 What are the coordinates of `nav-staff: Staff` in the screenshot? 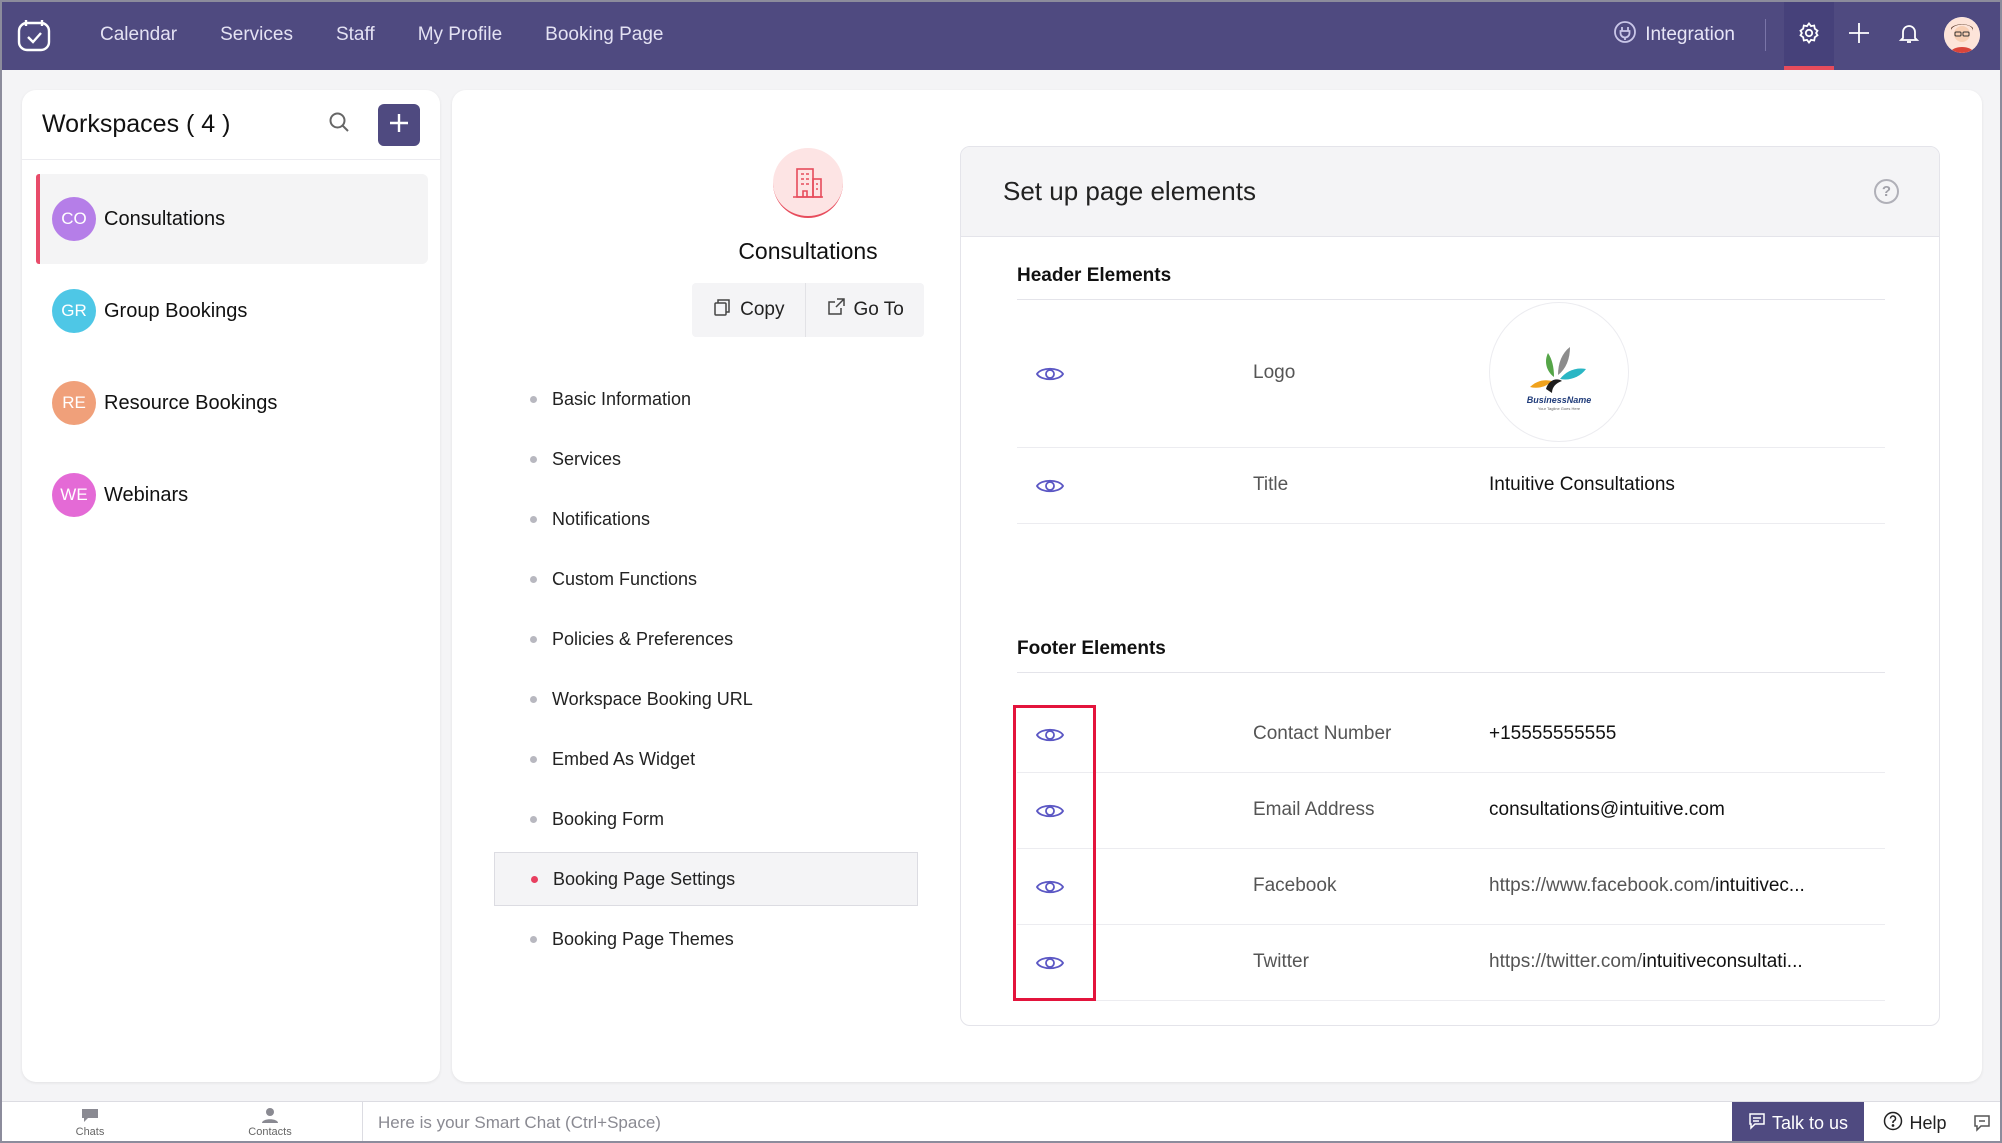 It's located at (355, 35).